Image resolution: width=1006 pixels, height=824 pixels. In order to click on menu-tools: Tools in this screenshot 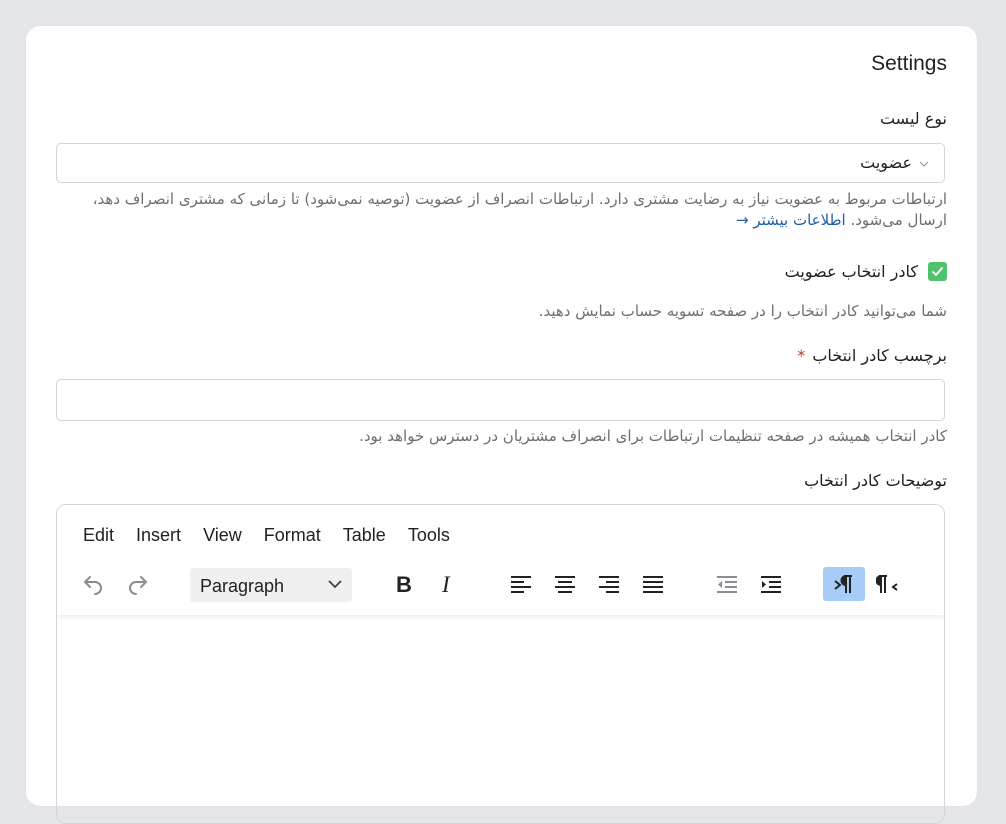, I will do `click(429, 535)`.